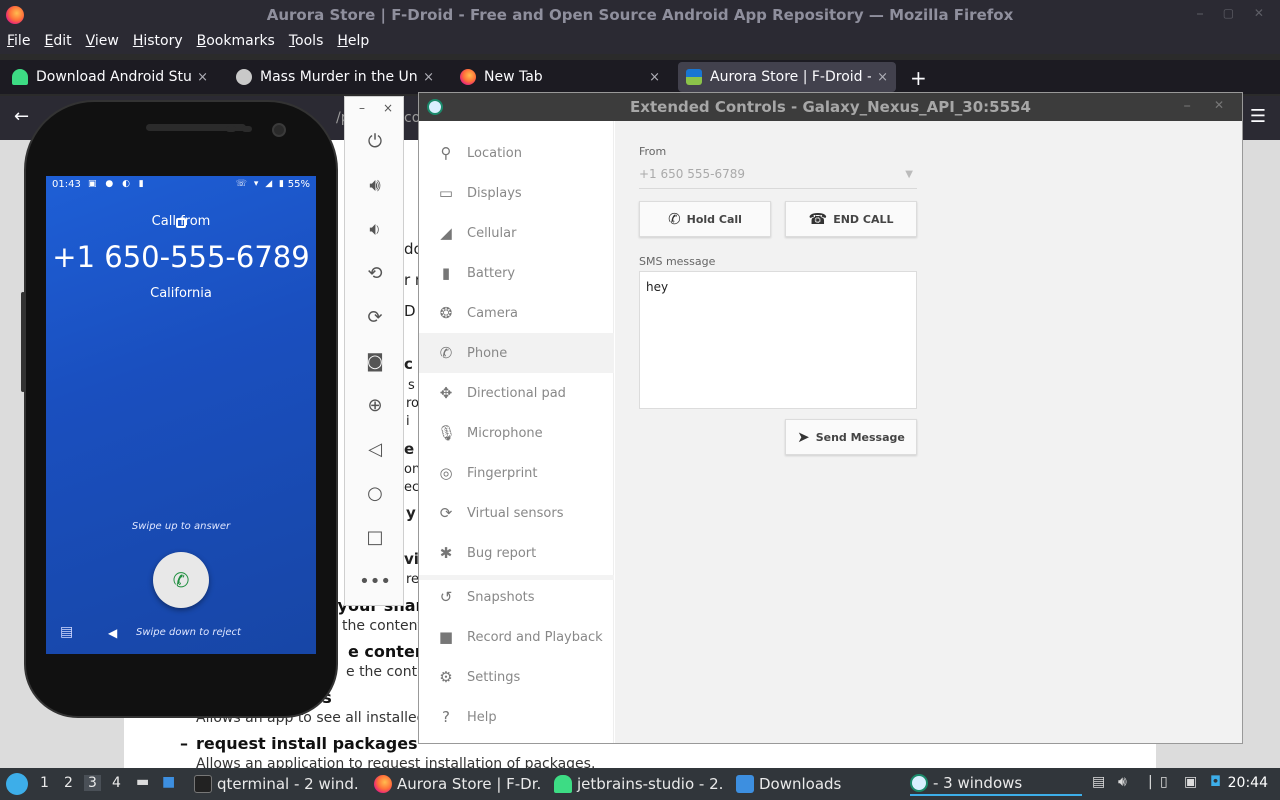  Describe the element at coordinates (516, 353) in the screenshot. I see `sidebar-item-phone: ✆ Phone` at that location.